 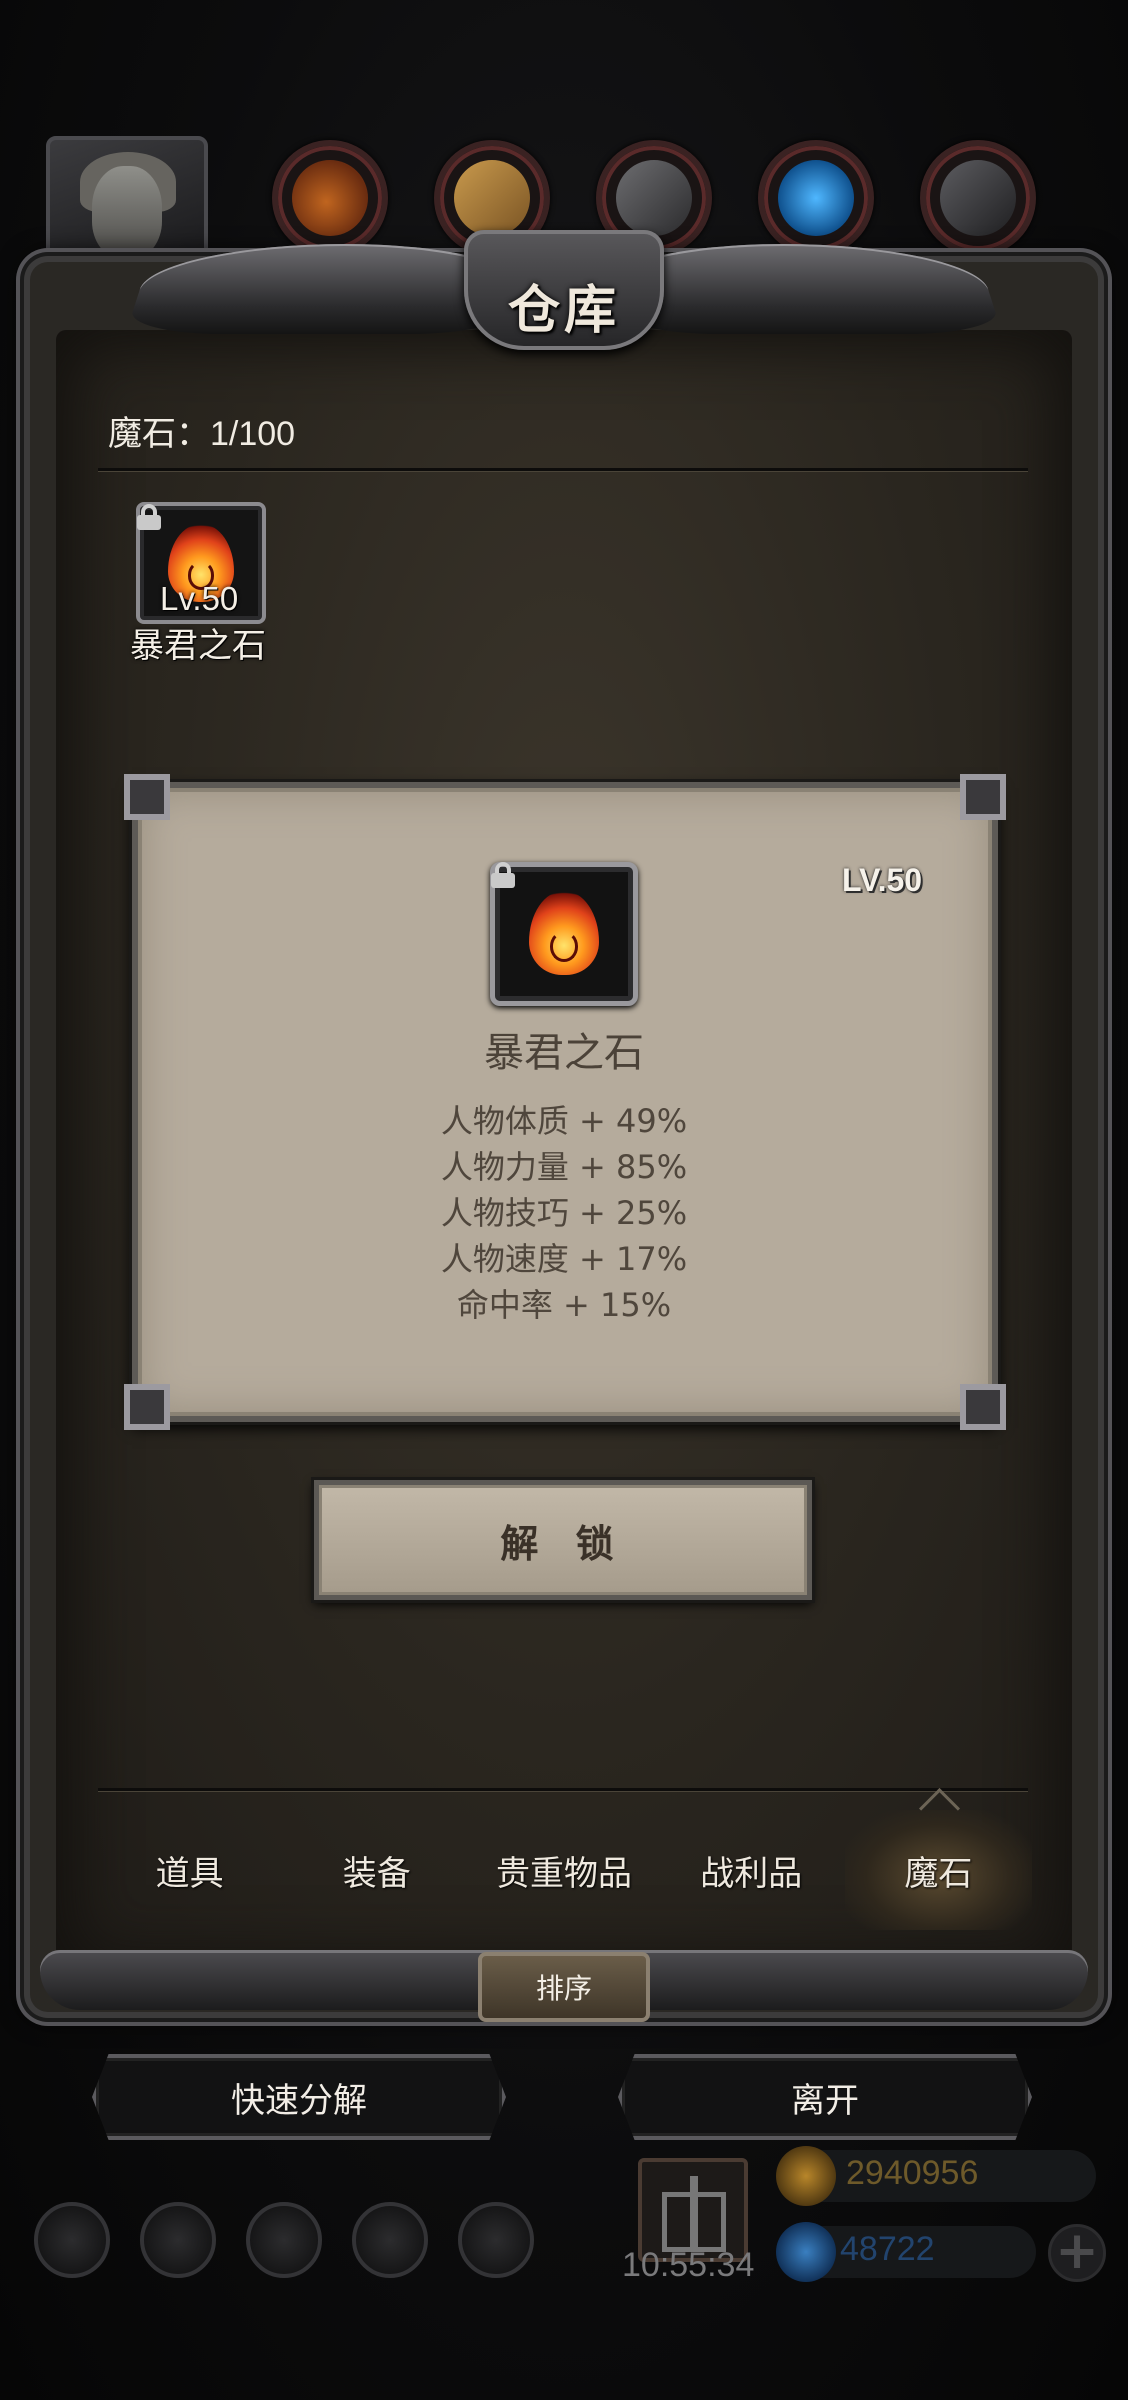 I want to click on tab-valuables: 贵重物品, so click(x=563, y=1870).